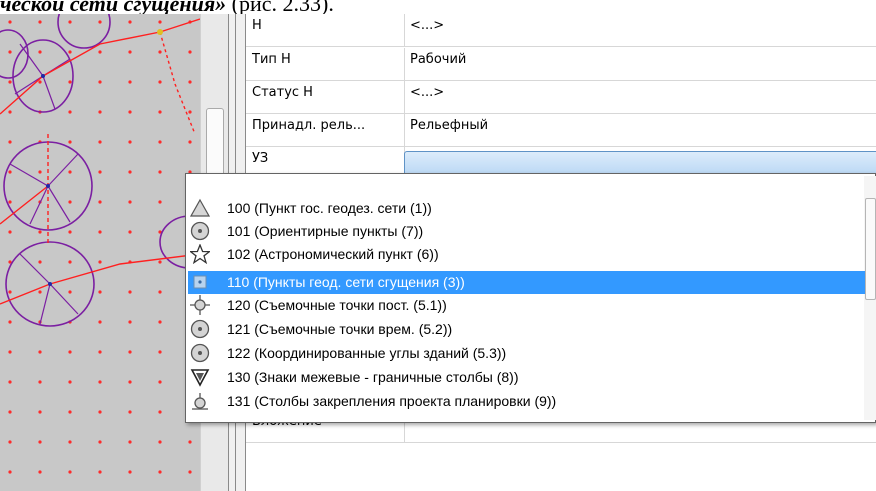 The image size is (876, 491). What do you see at coordinates (561, 64) in the screenshot?
I see `property-row: Тип Н Рабочий` at bounding box center [561, 64].